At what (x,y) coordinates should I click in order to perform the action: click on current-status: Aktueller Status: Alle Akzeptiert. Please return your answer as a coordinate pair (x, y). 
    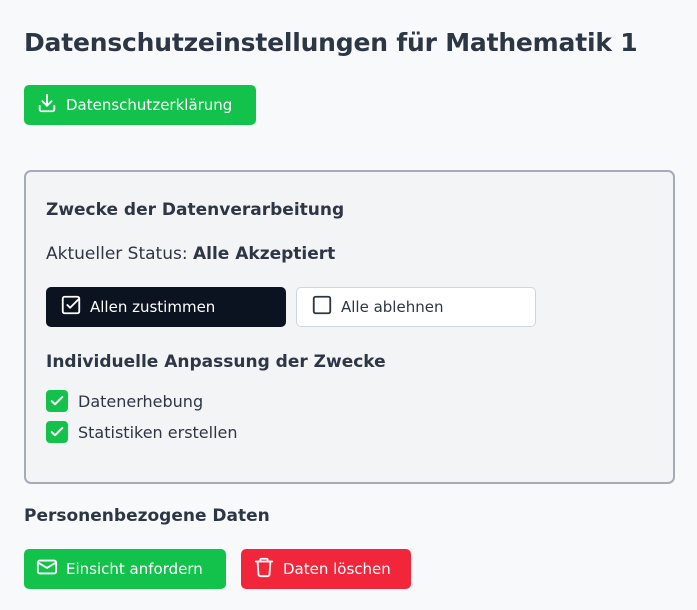
    Looking at the image, I should click on (190, 254).